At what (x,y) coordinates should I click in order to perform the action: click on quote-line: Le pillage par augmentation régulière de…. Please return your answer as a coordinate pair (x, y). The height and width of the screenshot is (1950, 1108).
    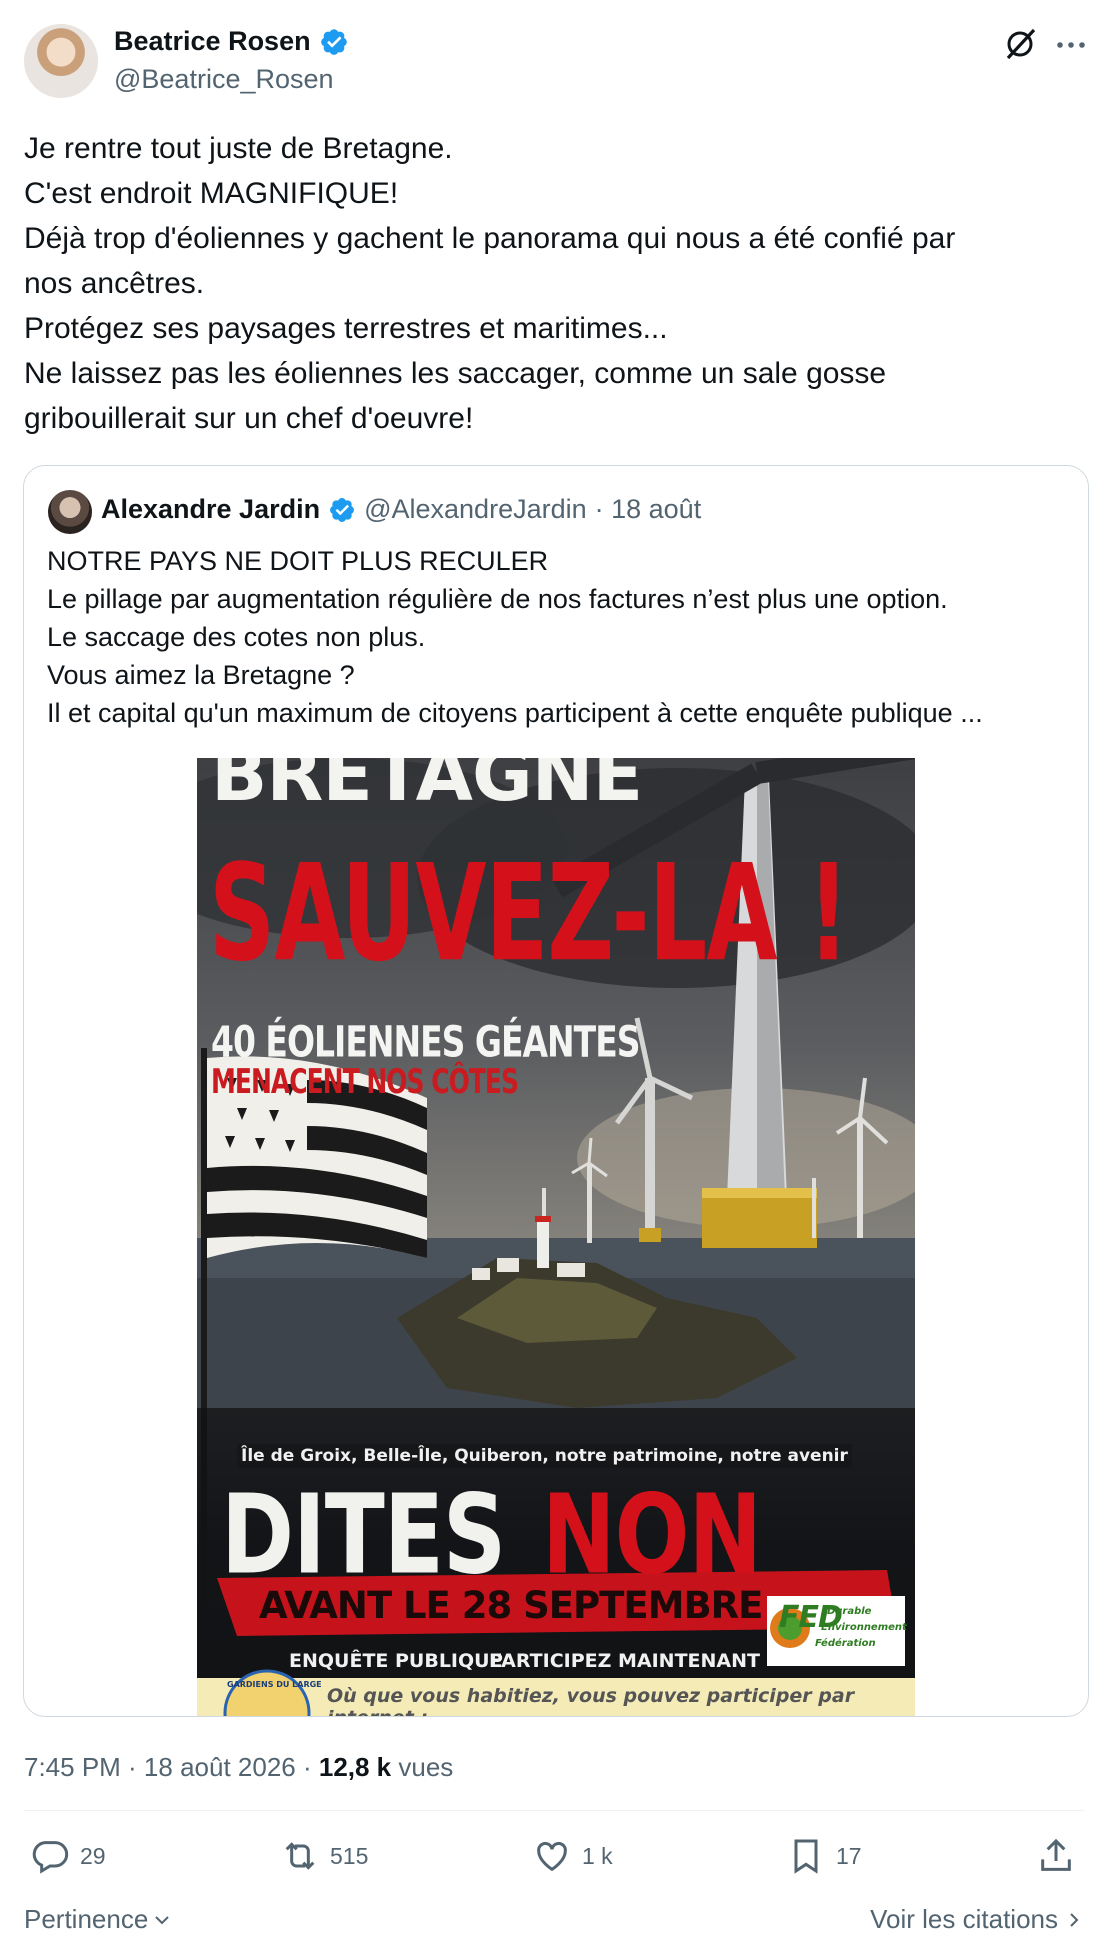
    Looking at the image, I should click on (497, 599).